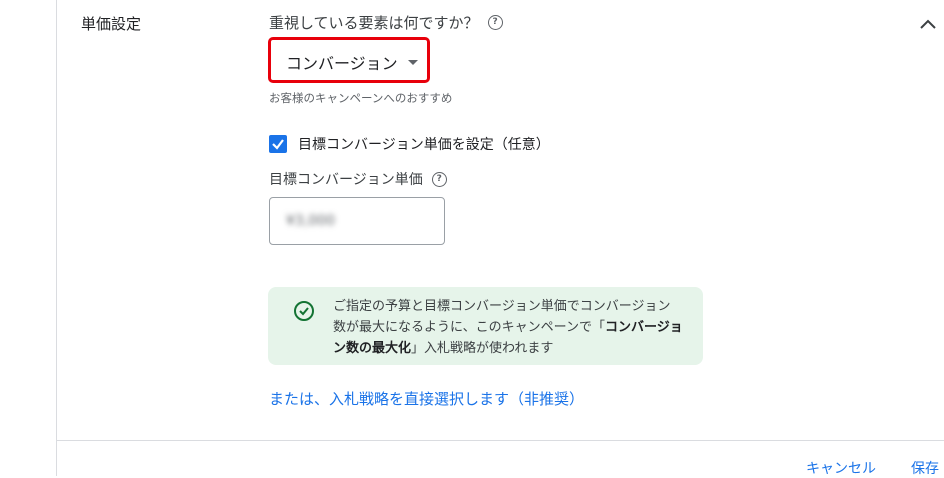  I want to click on checkbox-checked-icon, so click(278, 144).